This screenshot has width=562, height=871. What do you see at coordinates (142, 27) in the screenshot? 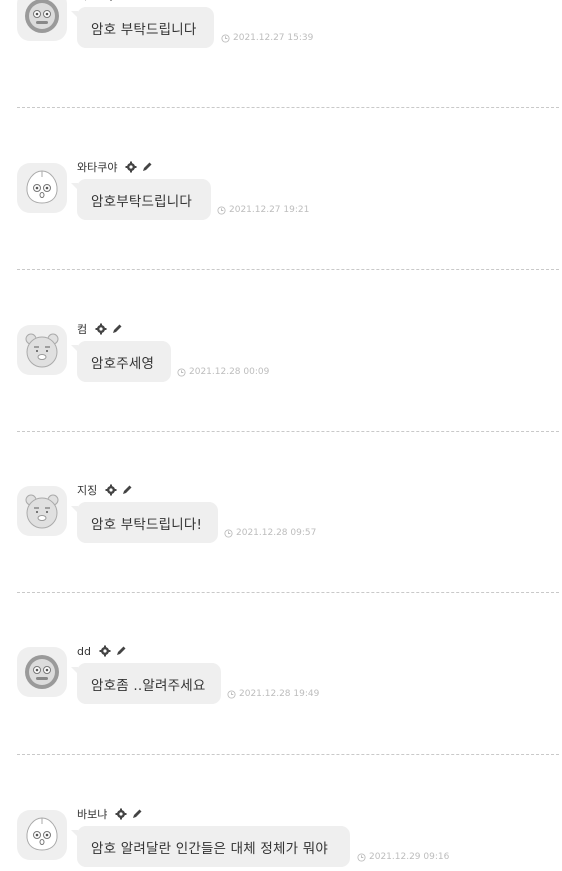
I see `comment-bubble: 암호 부탁드립니다` at bounding box center [142, 27].